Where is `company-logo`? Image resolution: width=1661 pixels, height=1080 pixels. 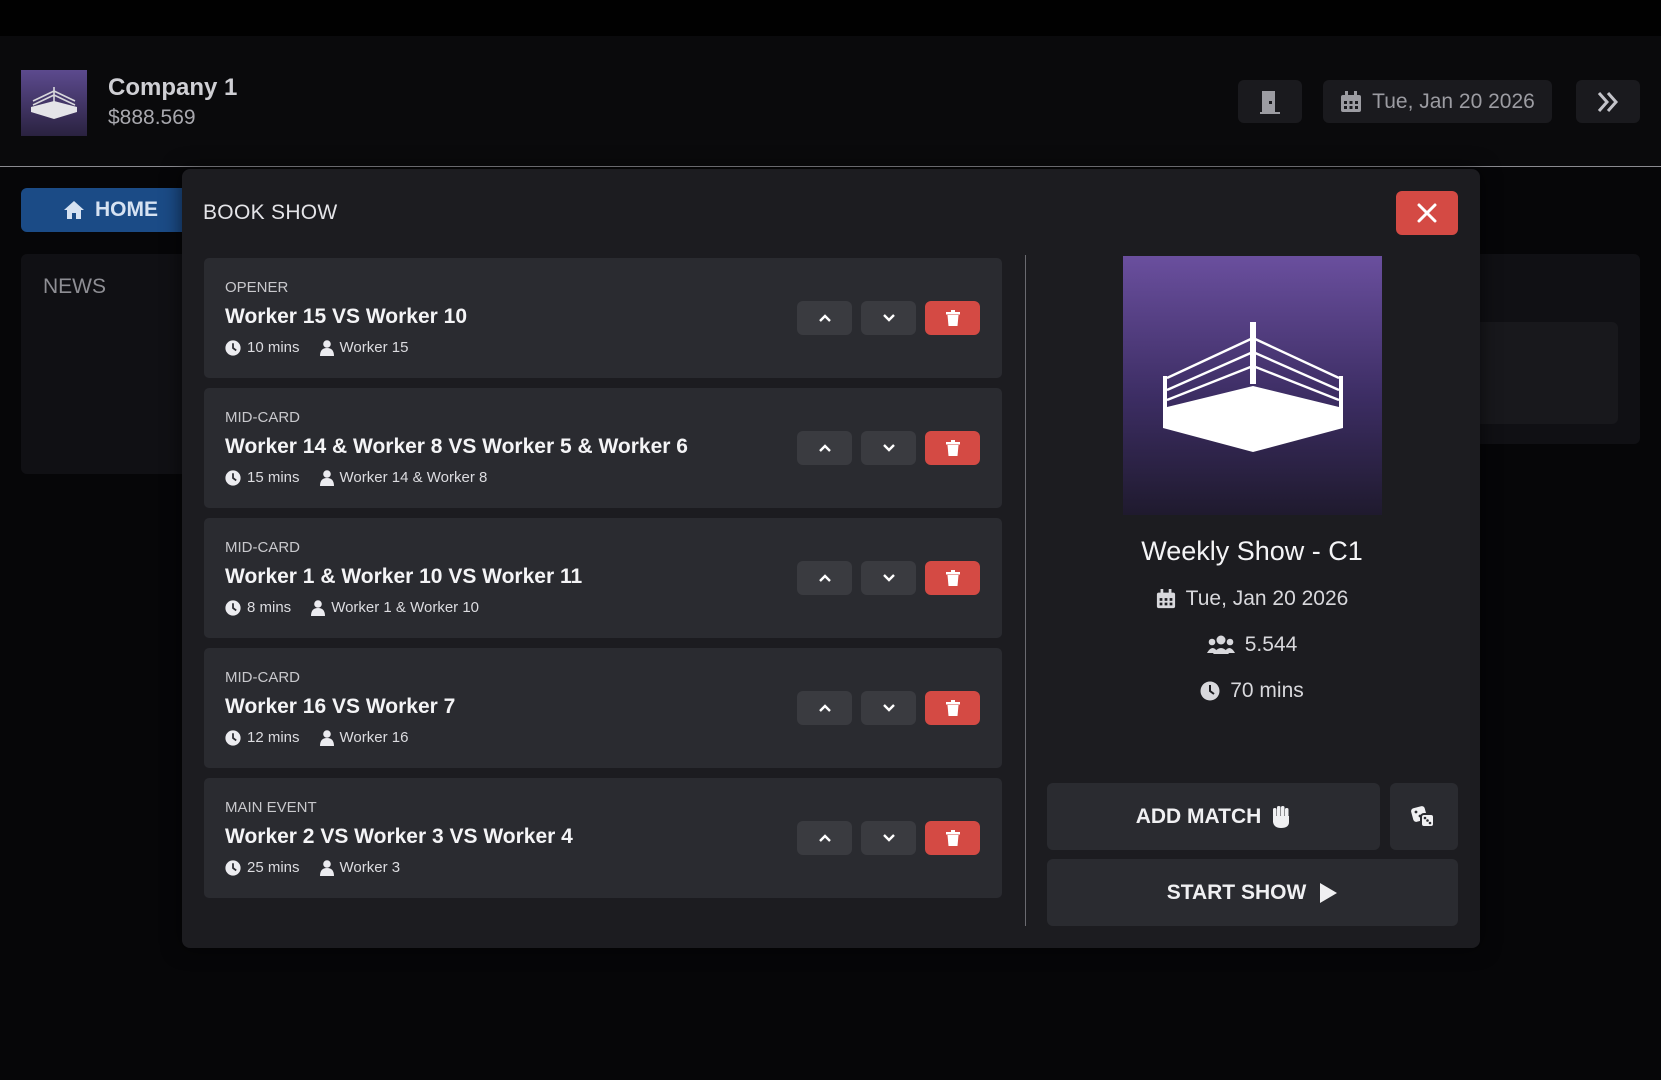 company-logo is located at coordinates (54, 103).